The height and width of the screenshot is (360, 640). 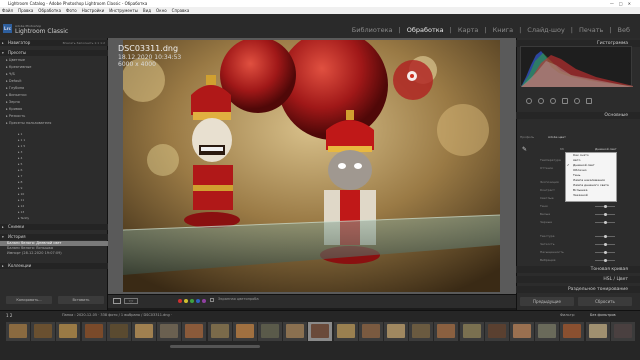 What do you see at coordinates (54, 43) in the screenshot?
I see `navigator-header: ▸ Навигатор Вписать Заполнить 1:1 1:2` at bounding box center [54, 43].